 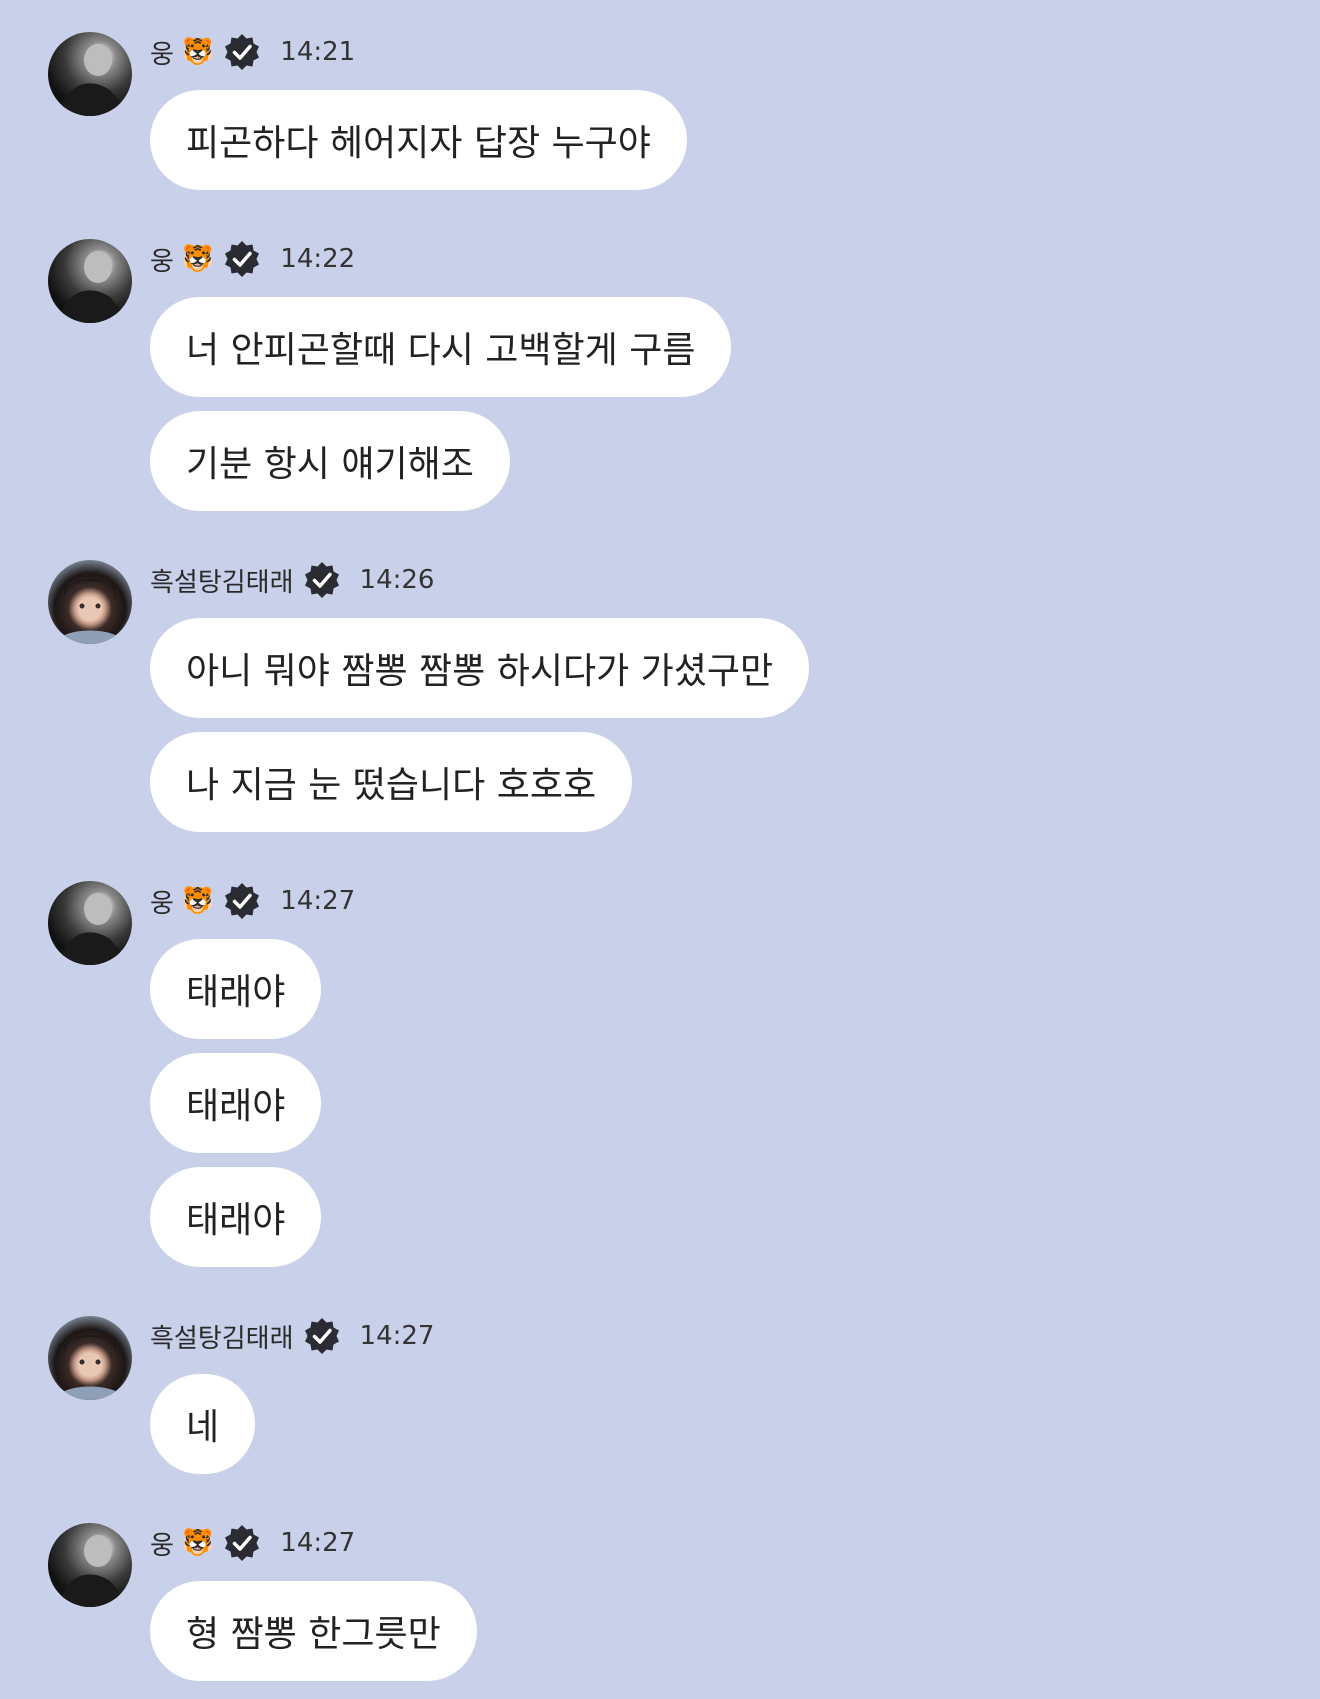 I want to click on message-bubble: 너 안피곤할때 다시 고백할게 구름, so click(x=441, y=347).